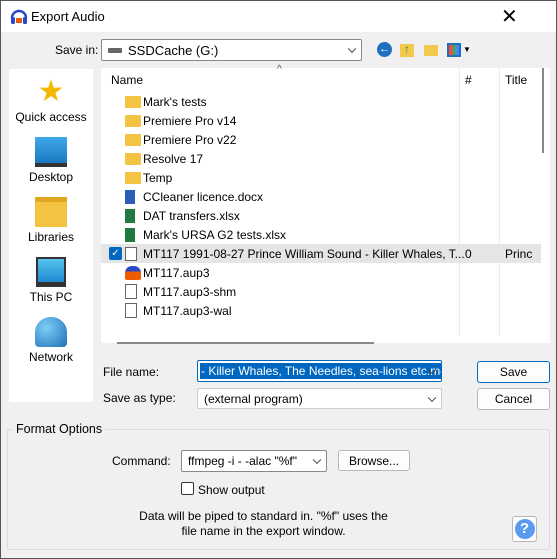  I want to click on place-label: This PC, so click(51, 297).